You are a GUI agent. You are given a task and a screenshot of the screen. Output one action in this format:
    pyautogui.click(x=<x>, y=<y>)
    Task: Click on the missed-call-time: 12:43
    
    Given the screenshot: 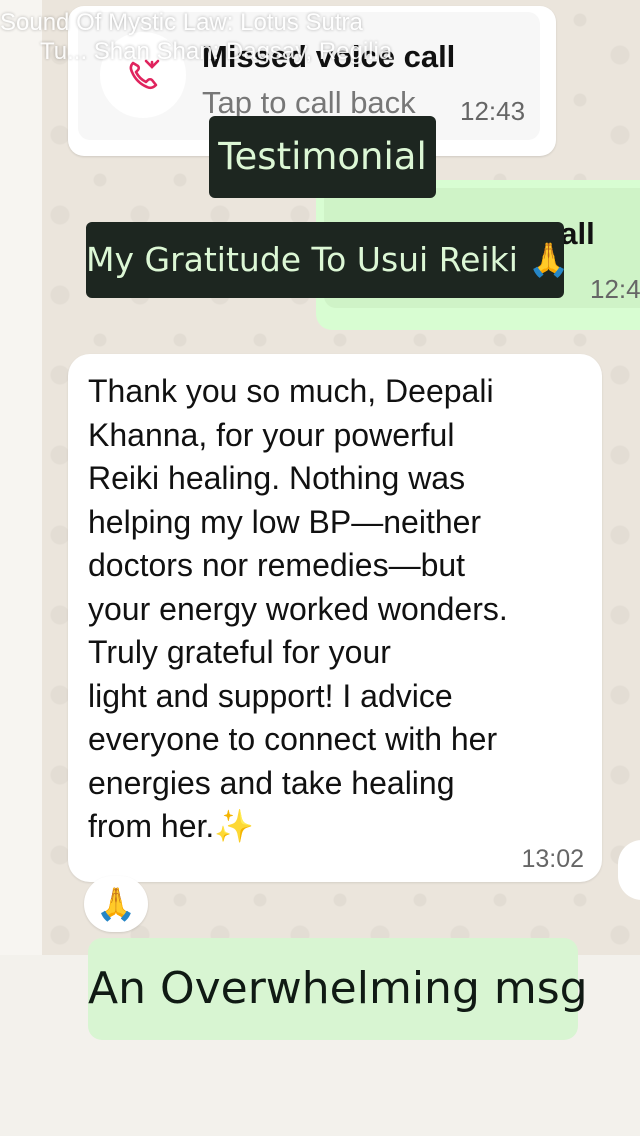 What is the action you would take?
    pyautogui.click(x=493, y=111)
    